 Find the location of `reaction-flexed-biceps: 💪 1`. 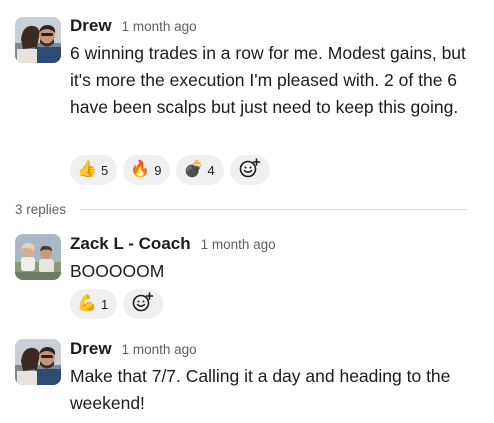

reaction-flexed-biceps: 💪 1 is located at coordinates (94, 304).